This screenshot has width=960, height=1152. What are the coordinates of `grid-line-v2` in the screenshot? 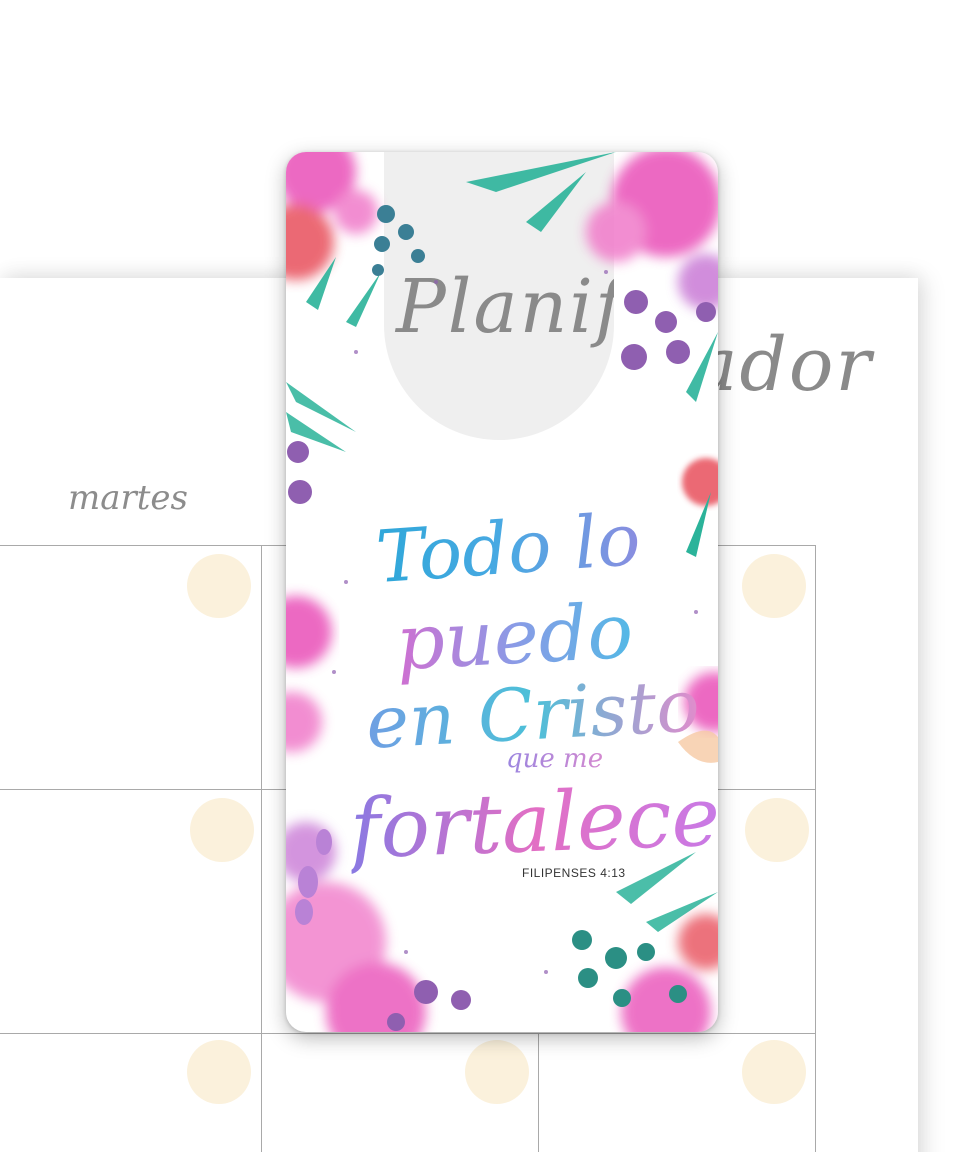 It's located at (538, 1092).